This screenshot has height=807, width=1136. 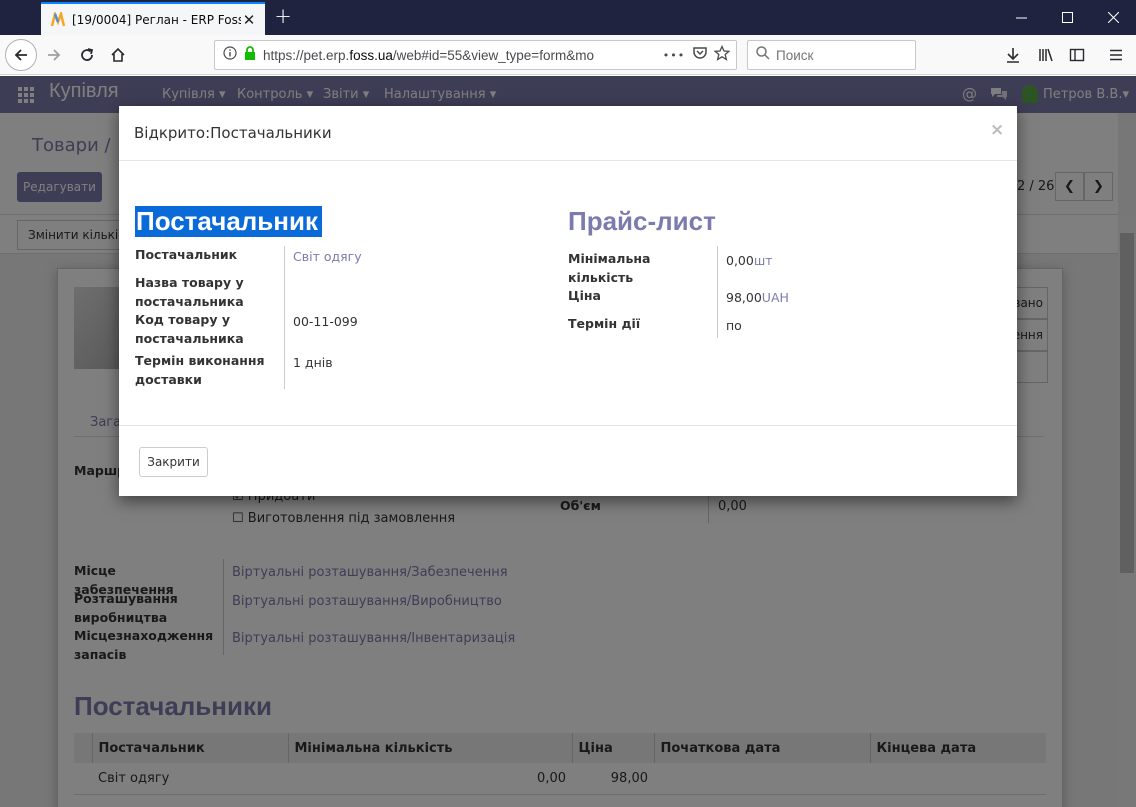 What do you see at coordinates (584, 295) in the screenshot?
I see `price-label: Ціна` at bounding box center [584, 295].